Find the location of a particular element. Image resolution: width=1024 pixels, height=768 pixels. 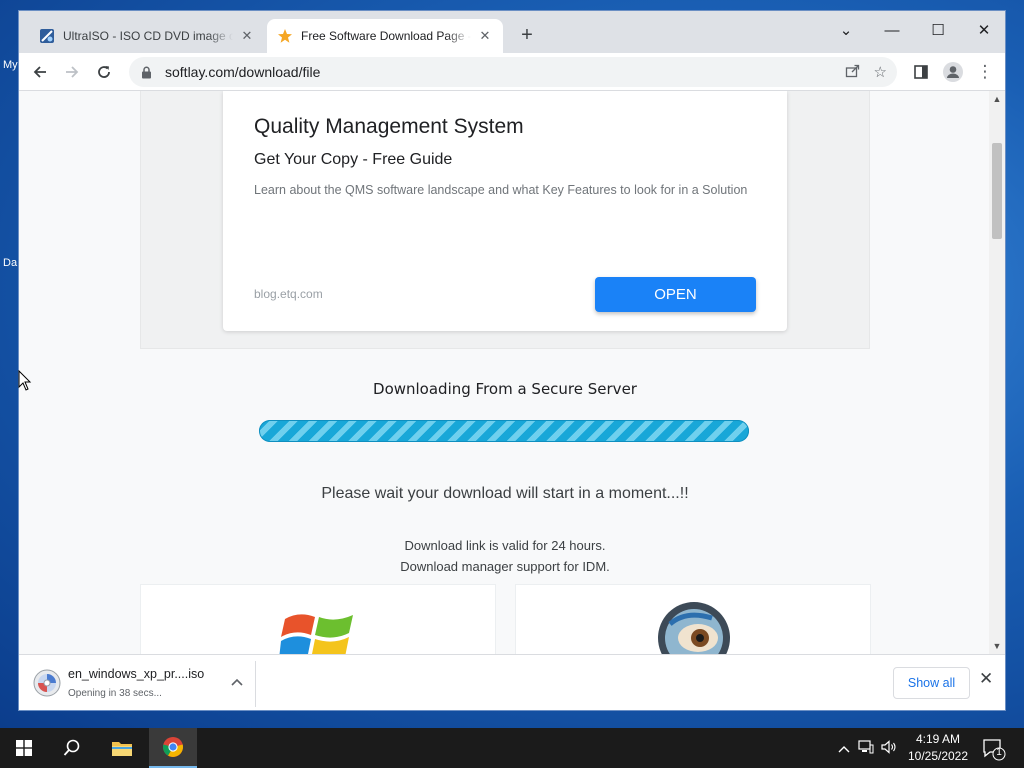

close-window-button: ✕ is located at coordinates (983, 31).